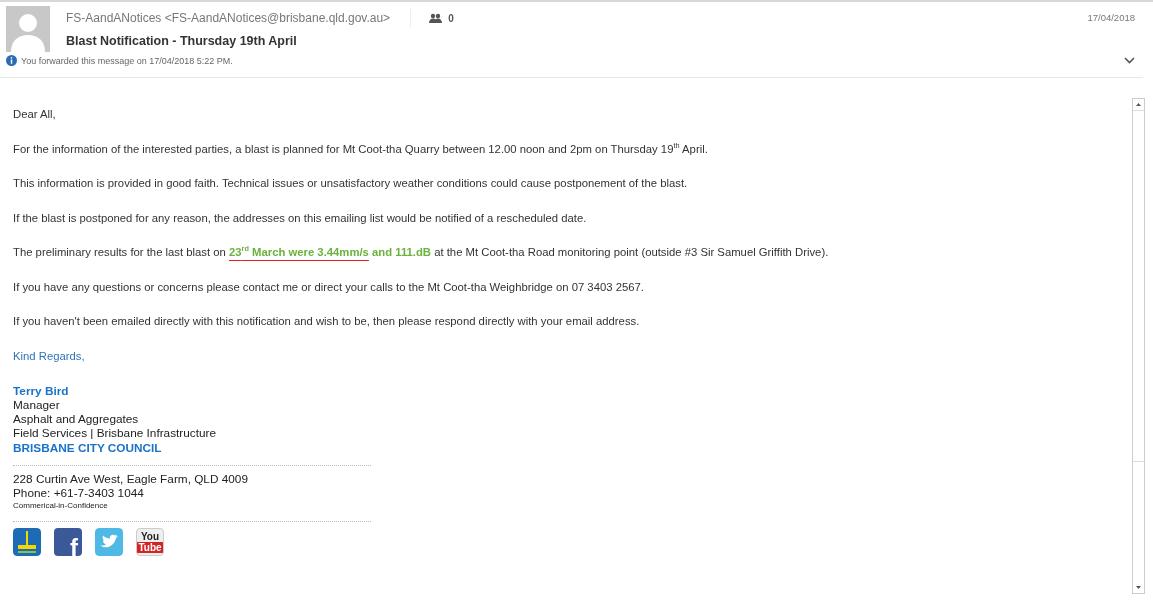 The width and height of the screenshot is (1153, 600). What do you see at coordinates (76, 419) in the screenshot?
I see `signature-line: Asphalt and Aggregates` at bounding box center [76, 419].